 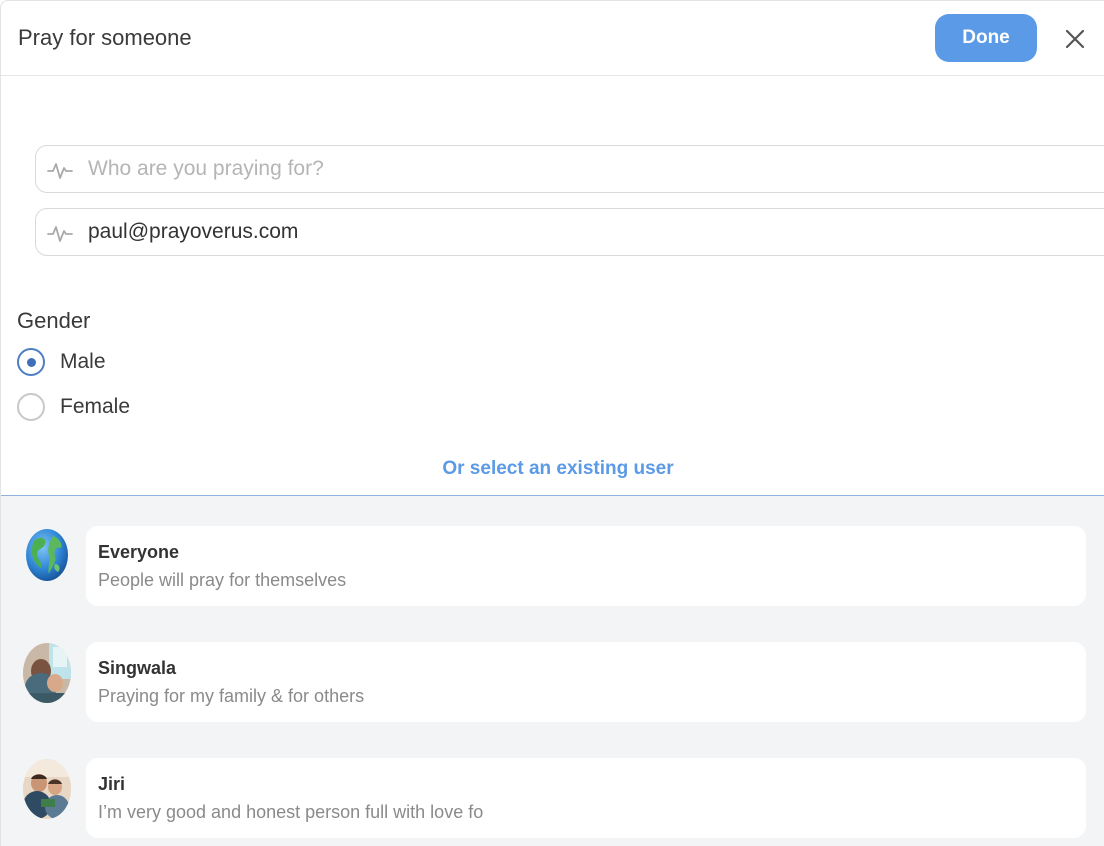 I want to click on name-field, so click(x=569, y=169).